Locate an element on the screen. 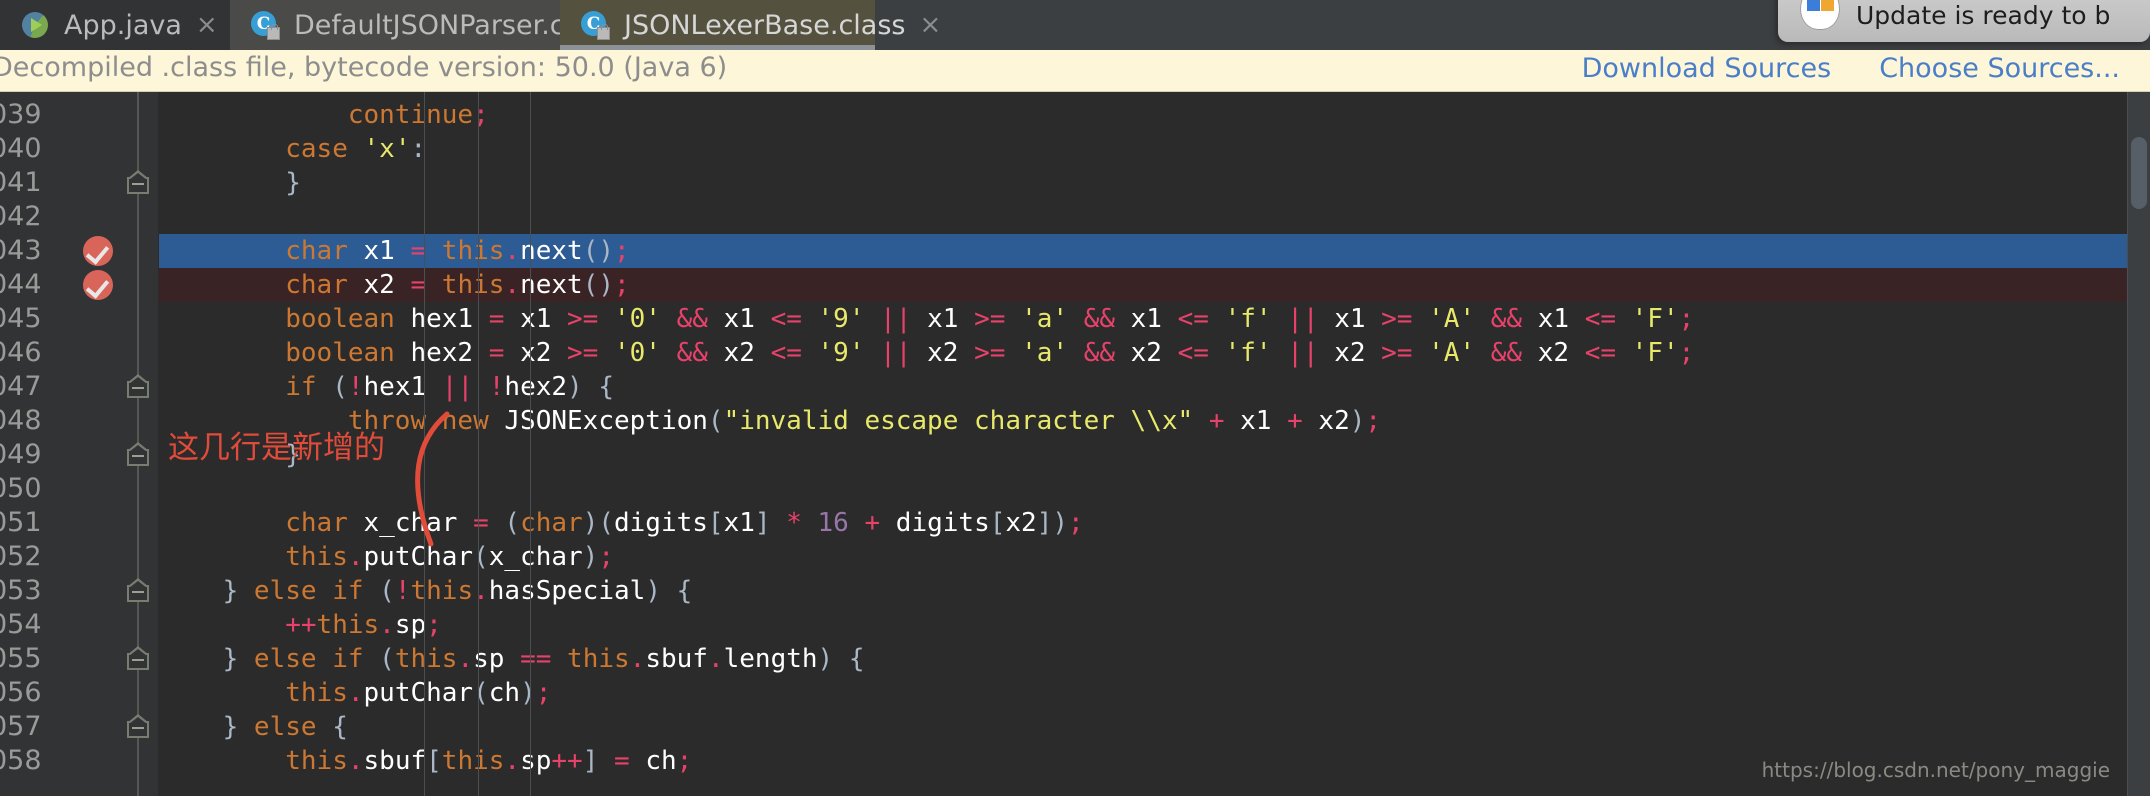  code-line-text: if (!hex1 || !hex2) { is located at coordinates (450, 387).